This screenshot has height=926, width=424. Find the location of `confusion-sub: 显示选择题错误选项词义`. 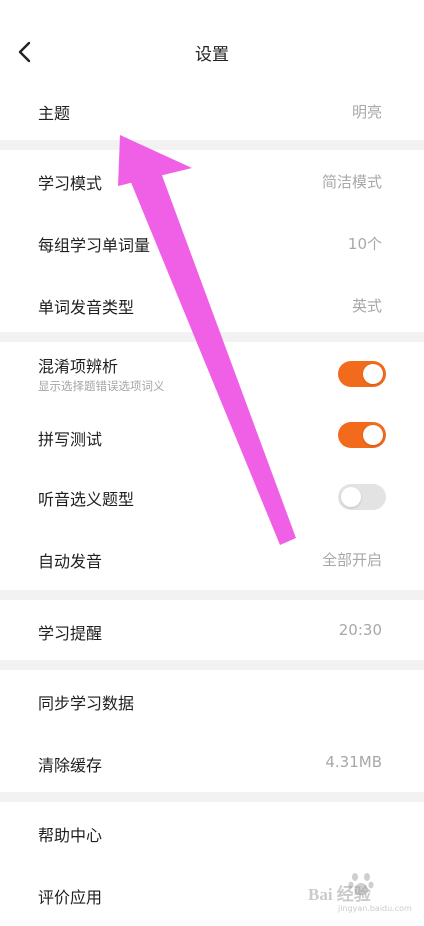

confusion-sub: 显示选择题错误选项词义 is located at coordinates (101, 386).